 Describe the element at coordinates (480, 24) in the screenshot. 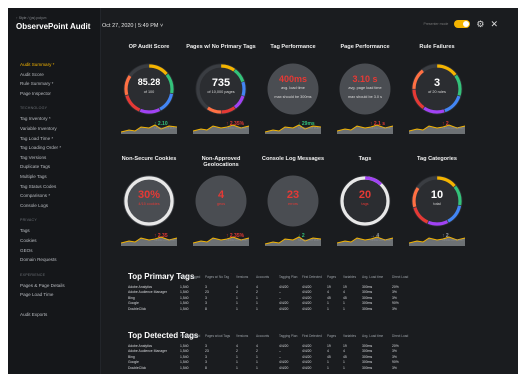

I see `gear-icon: ⚙` at that location.